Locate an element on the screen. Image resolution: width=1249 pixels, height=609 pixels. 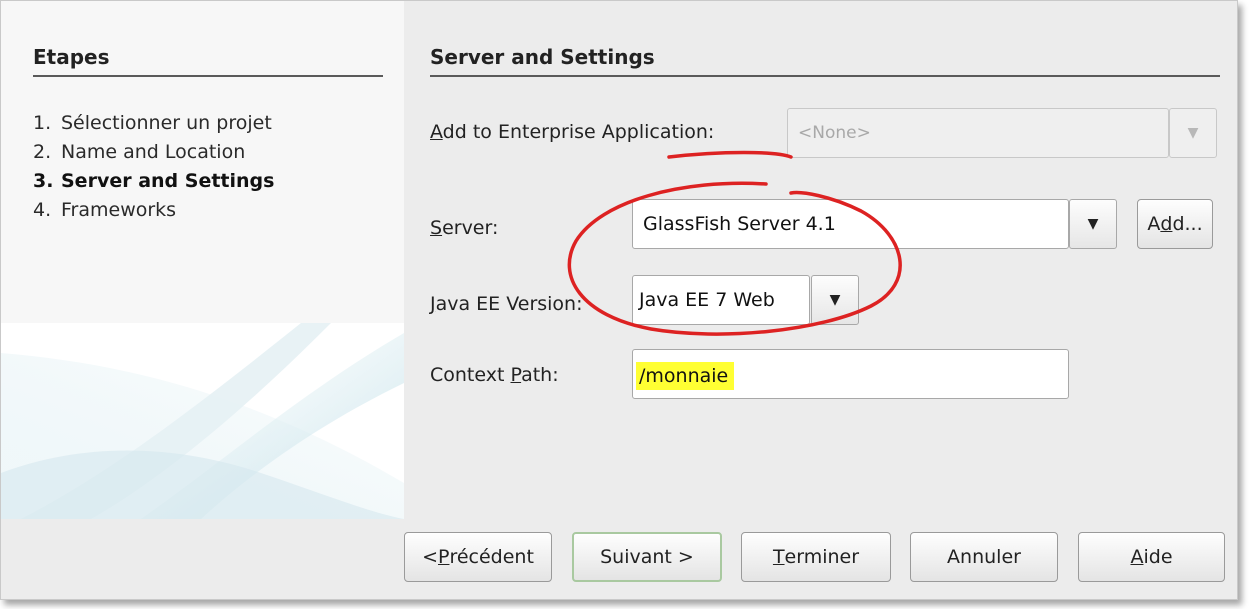
section-title: Server and Settings is located at coordinates (542, 57).